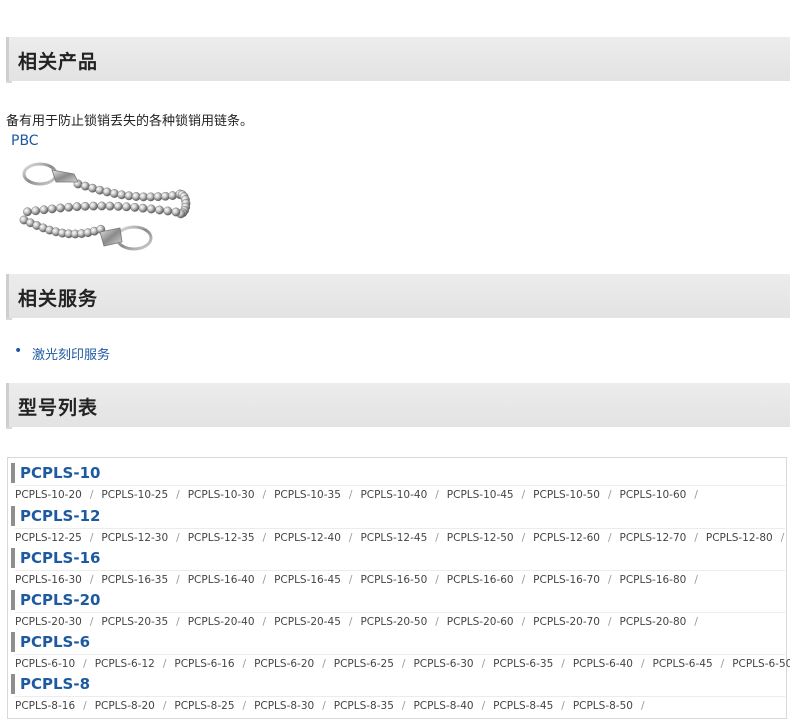 The width and height of the screenshot is (790, 727). What do you see at coordinates (221, 495) in the screenshot?
I see `model-item-link: PCPLS-10-30` at bounding box center [221, 495].